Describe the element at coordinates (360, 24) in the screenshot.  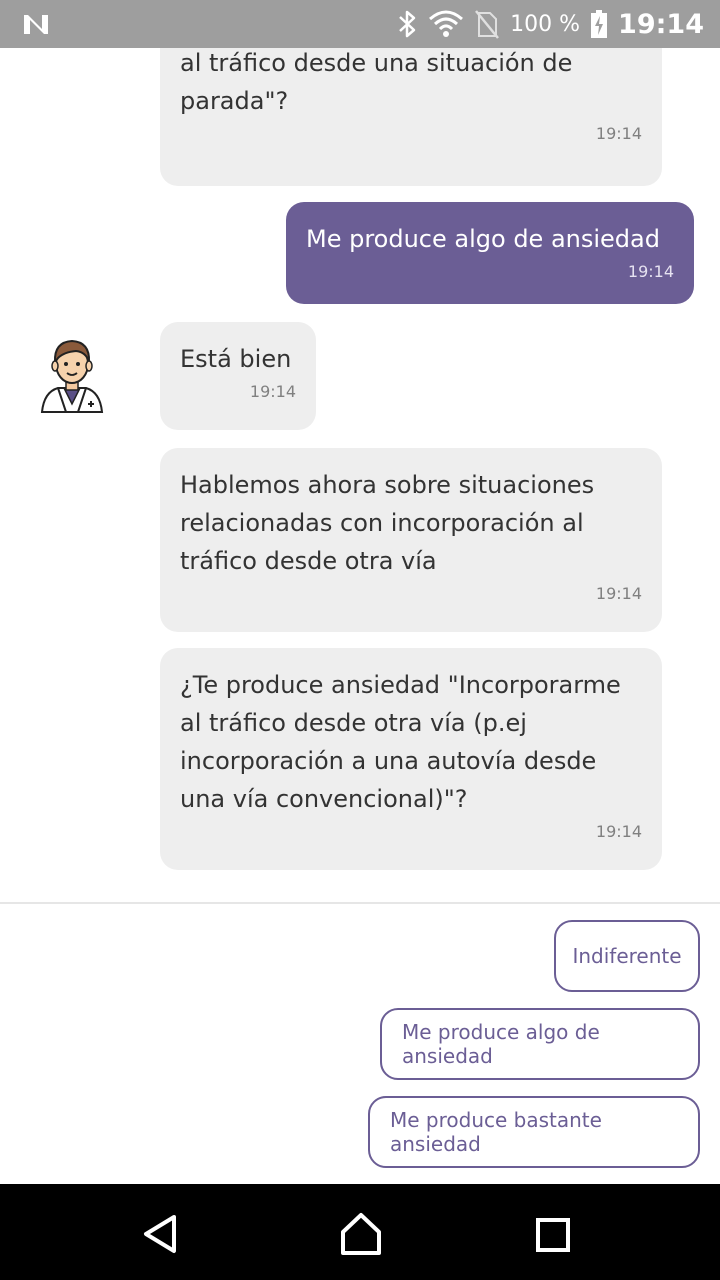
I see `status-bar: 100 % 19:14` at that location.